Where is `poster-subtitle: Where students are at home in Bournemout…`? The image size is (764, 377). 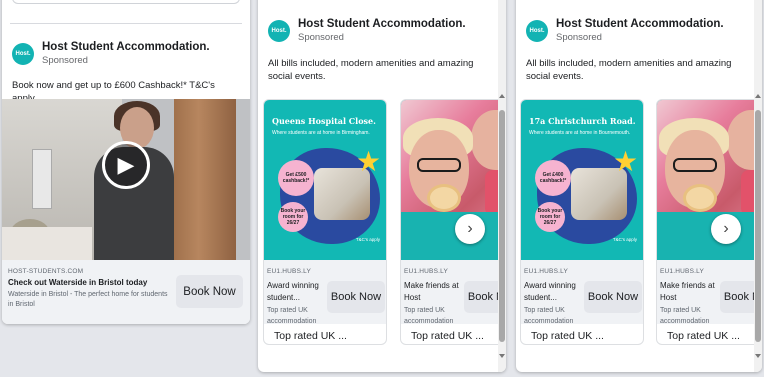 poster-subtitle: Where students are at home in Bournemout… is located at coordinates (580, 133).